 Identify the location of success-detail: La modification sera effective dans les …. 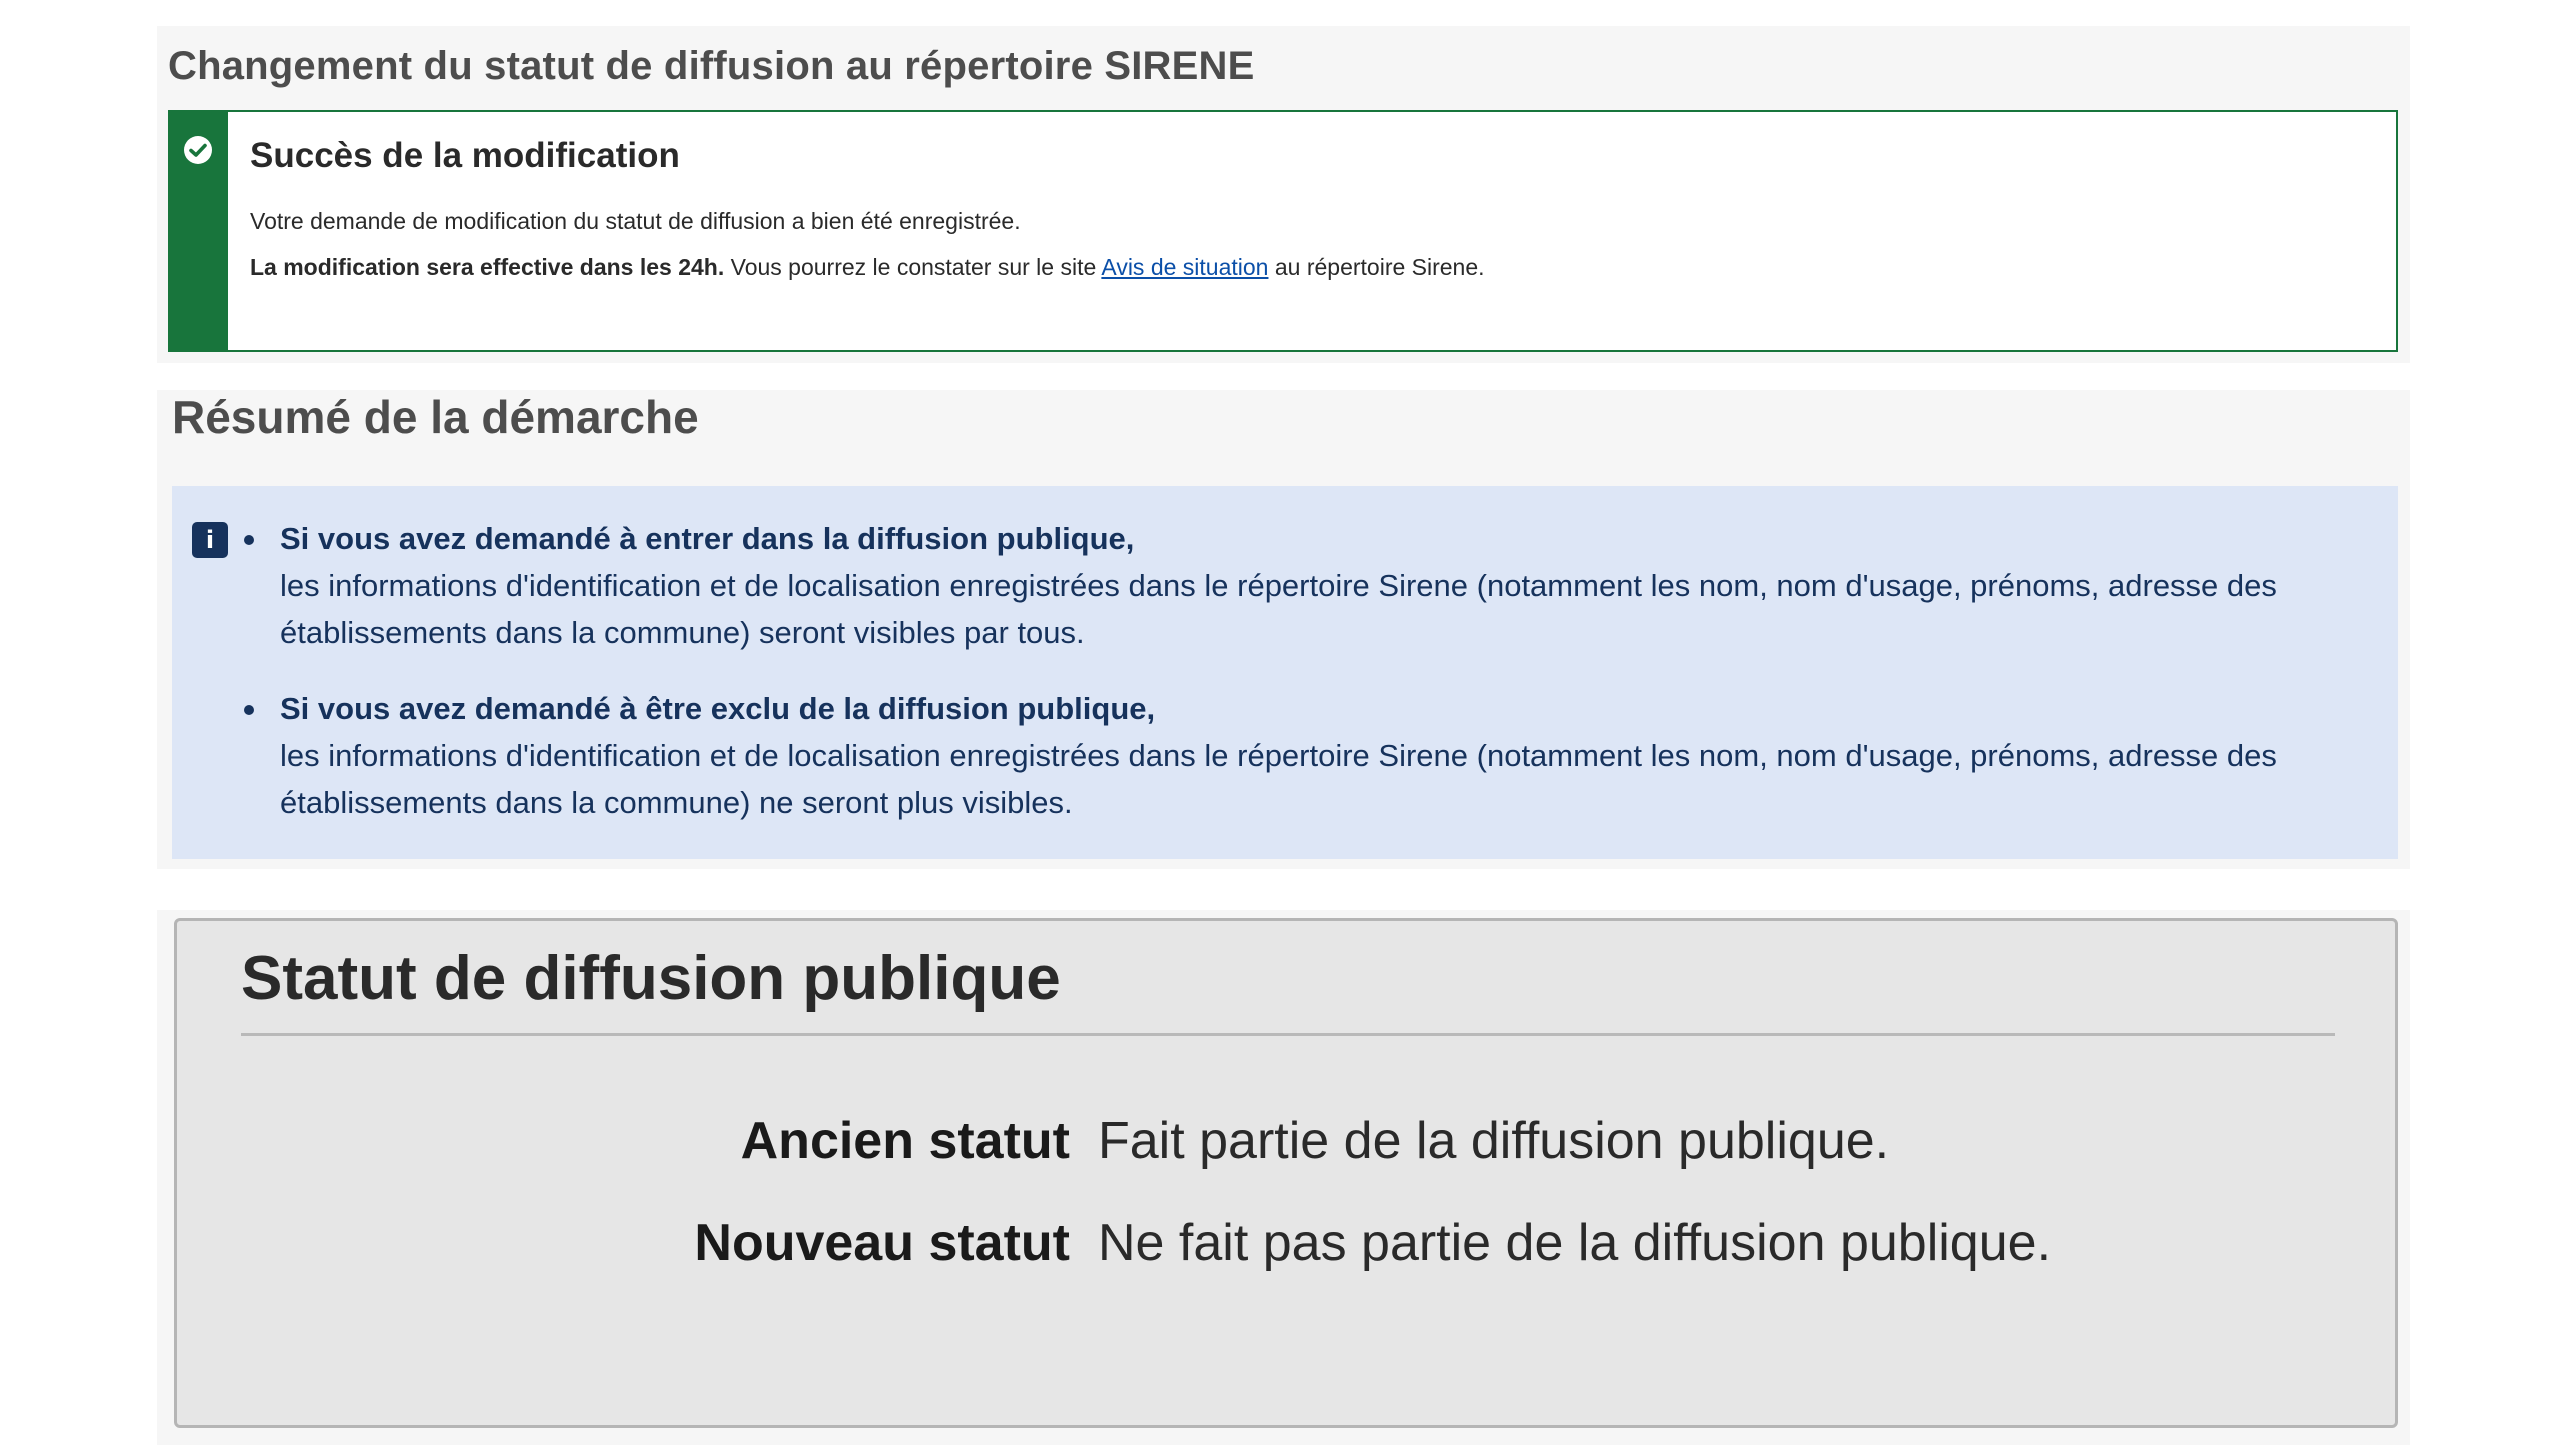
(867, 267).